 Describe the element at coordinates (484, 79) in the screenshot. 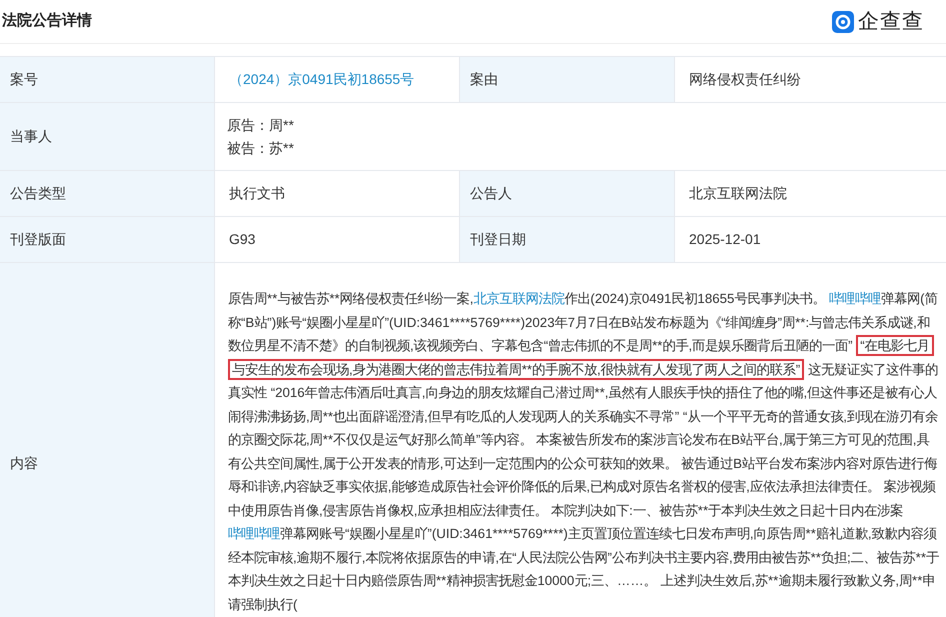

I see `field-label: 案由` at that location.